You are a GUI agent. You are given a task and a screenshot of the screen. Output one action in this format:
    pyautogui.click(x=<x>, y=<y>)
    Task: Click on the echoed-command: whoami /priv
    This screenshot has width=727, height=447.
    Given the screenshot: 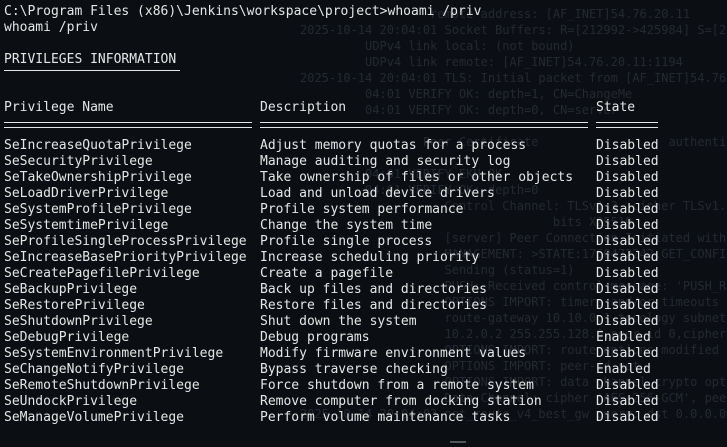 What is the action you would take?
    pyautogui.click(x=51, y=27)
    